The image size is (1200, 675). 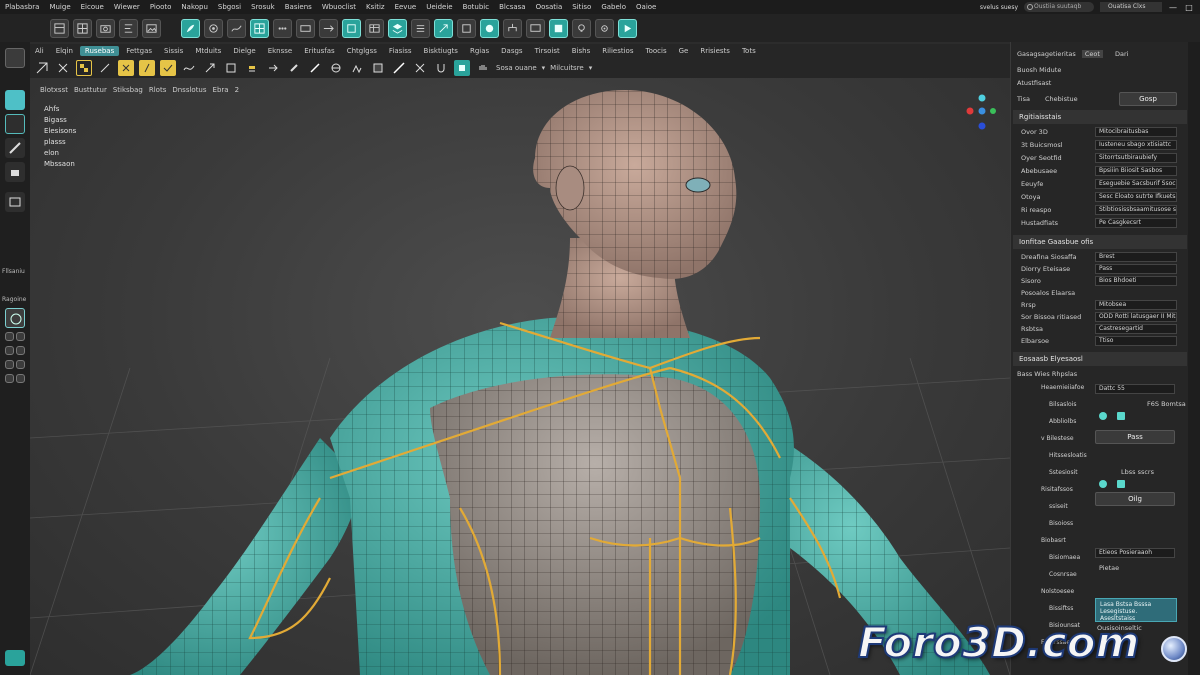 I want to click on cut-tool-icon, so click(x=420, y=68).